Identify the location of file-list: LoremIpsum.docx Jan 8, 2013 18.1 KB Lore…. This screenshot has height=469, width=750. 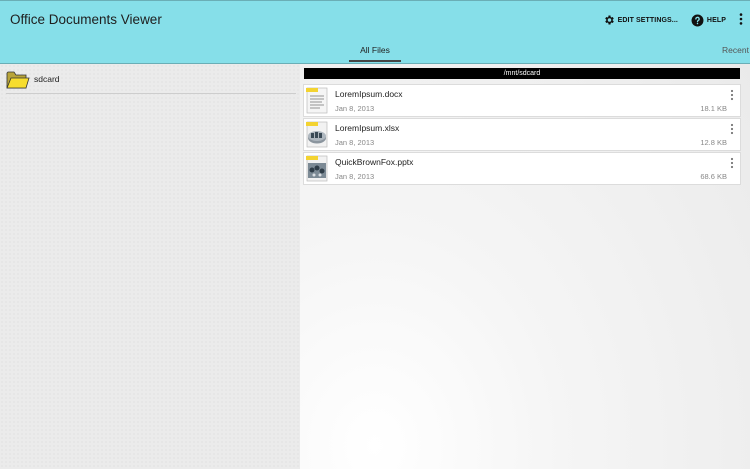
(522, 135).